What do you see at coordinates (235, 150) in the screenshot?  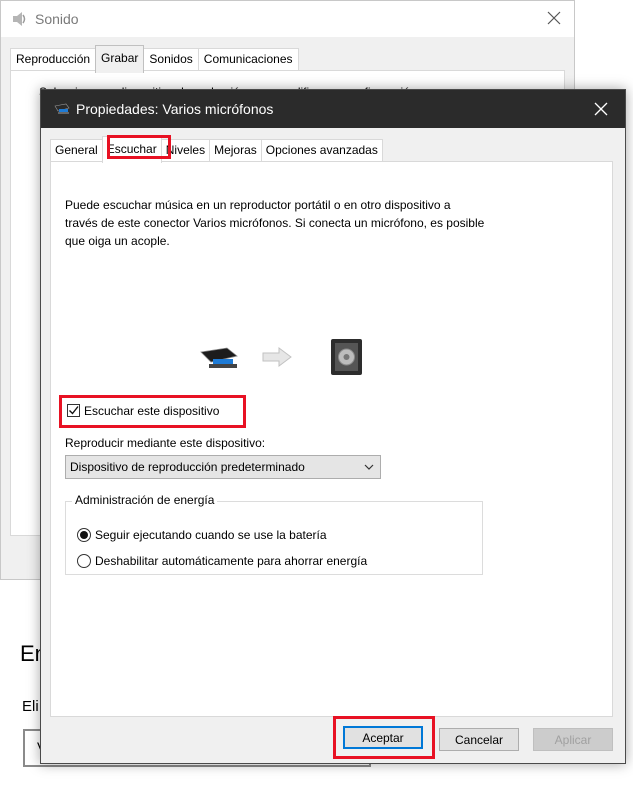 I see `tab-mejoras: Mejoras` at bounding box center [235, 150].